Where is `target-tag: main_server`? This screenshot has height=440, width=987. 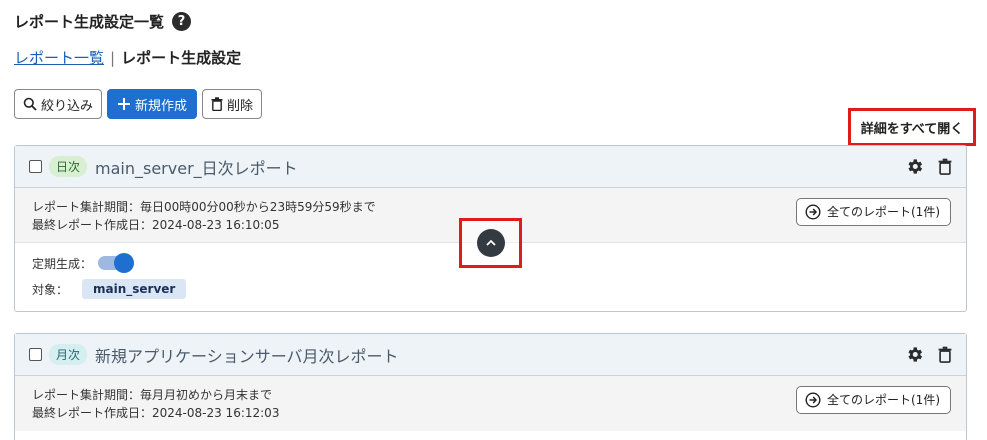 target-tag: main_server is located at coordinates (134, 289).